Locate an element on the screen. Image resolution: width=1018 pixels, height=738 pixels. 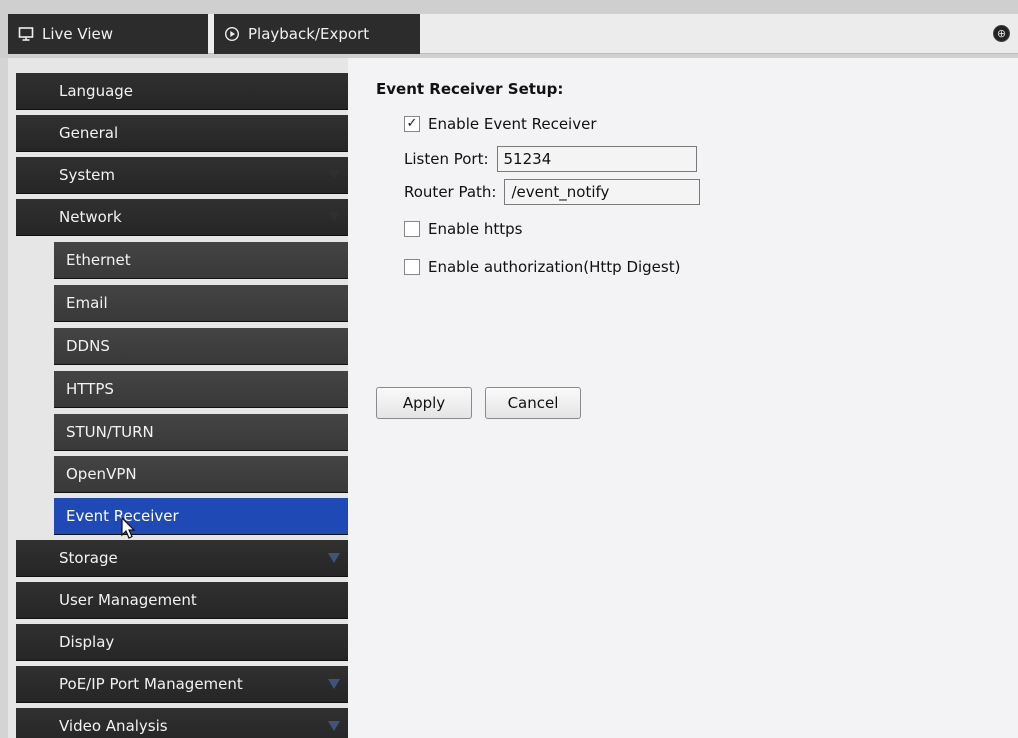
sidebar-item-ddns: DDNS is located at coordinates (202, 346).